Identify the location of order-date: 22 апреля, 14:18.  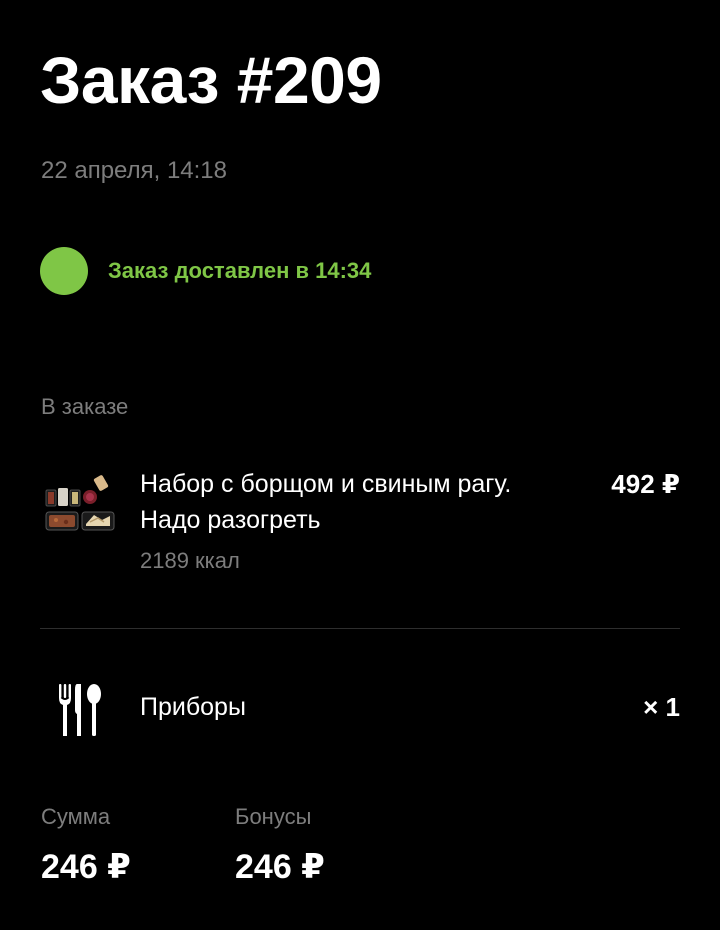
(134, 170).